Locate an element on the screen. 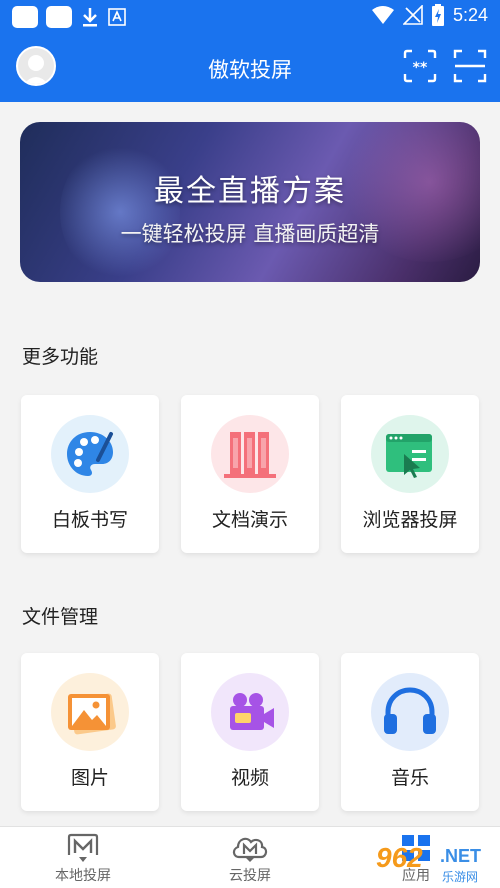 This screenshot has height=888, width=500. whiteboard-card: 白板书写 is located at coordinates (90, 474).